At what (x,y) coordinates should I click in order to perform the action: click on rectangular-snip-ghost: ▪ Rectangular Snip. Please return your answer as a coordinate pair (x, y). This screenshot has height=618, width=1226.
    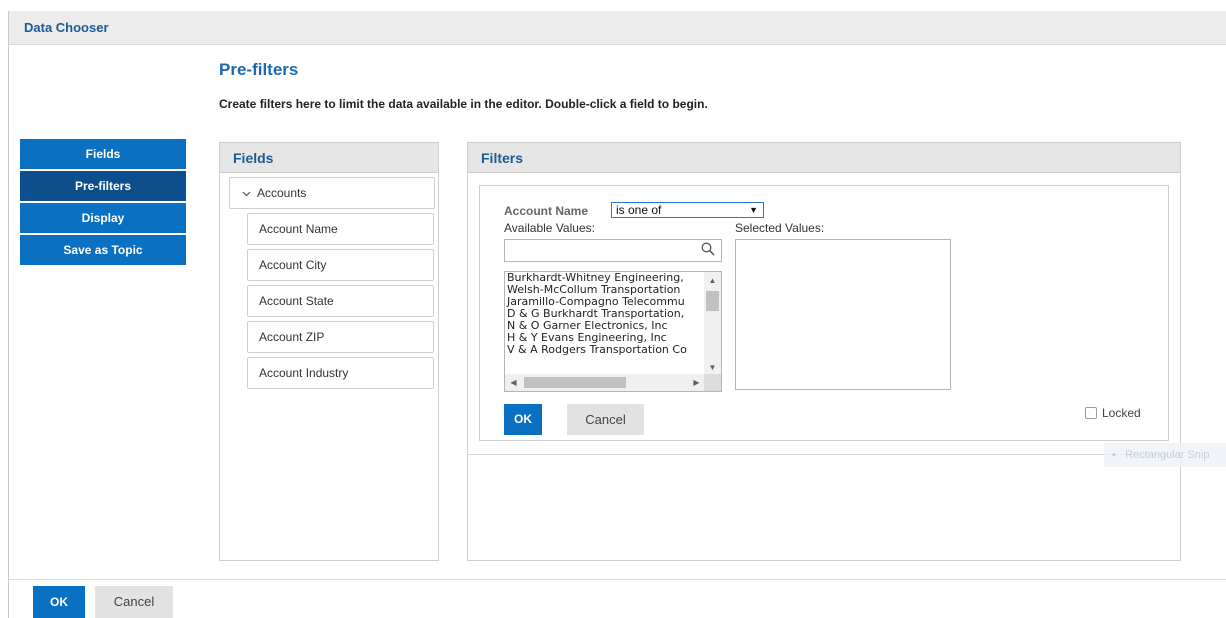
    Looking at the image, I should click on (1165, 455).